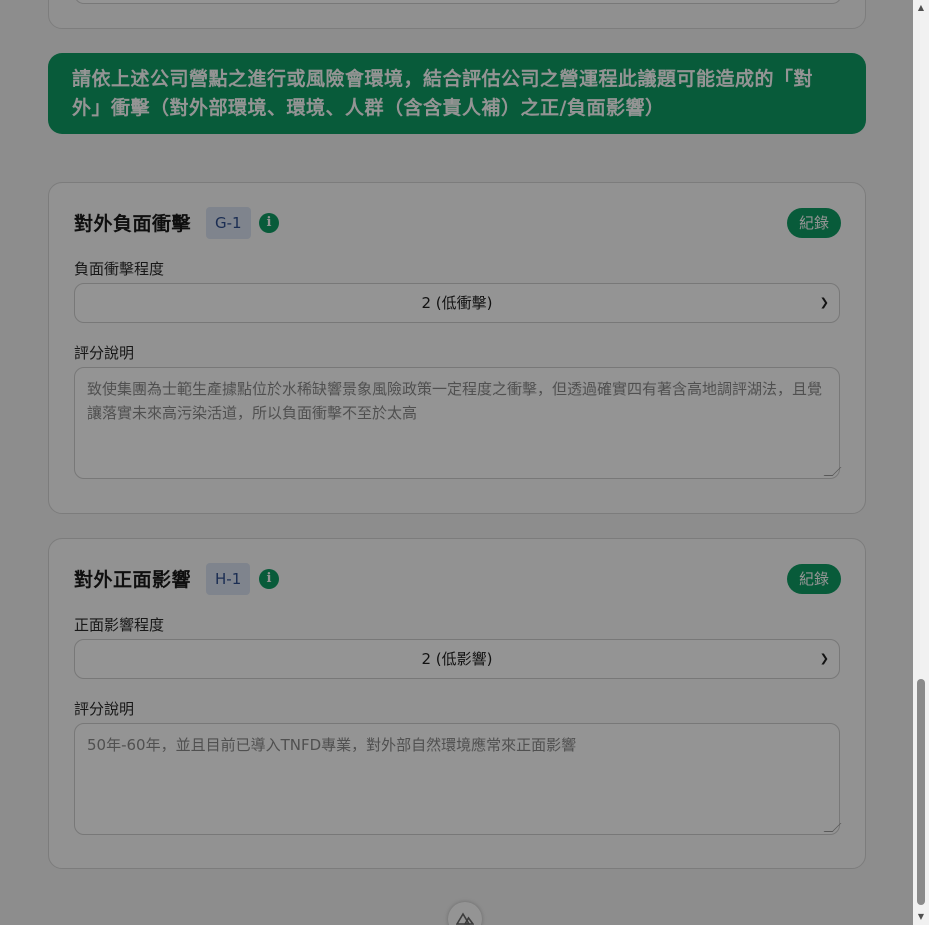 Image resolution: width=929 pixels, height=925 pixels. I want to click on level-label: 正面影響程度, so click(119, 625).